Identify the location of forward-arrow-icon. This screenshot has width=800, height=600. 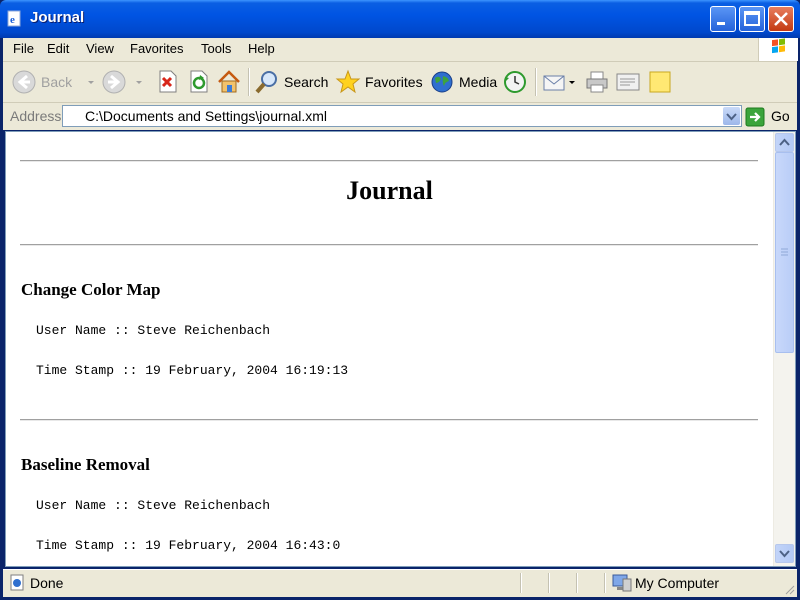
(114, 82).